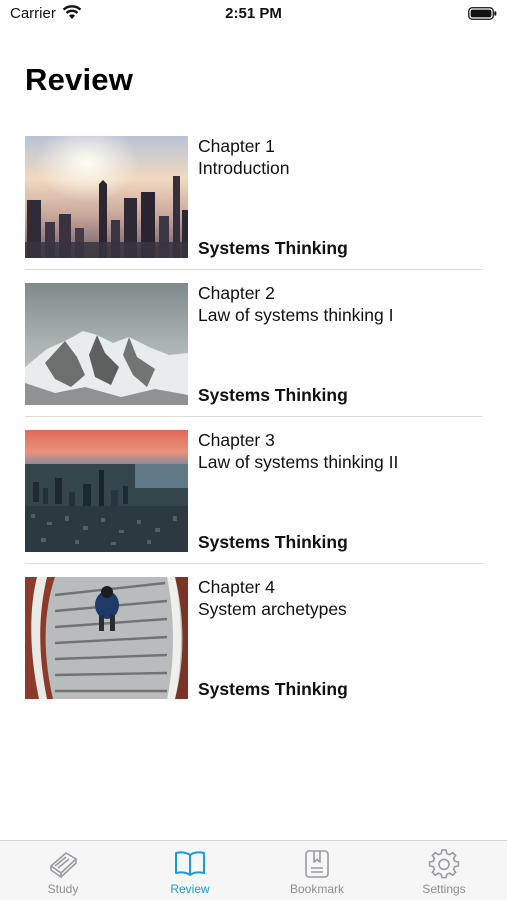 The image size is (507, 900). I want to click on book-icon, so click(63, 865).